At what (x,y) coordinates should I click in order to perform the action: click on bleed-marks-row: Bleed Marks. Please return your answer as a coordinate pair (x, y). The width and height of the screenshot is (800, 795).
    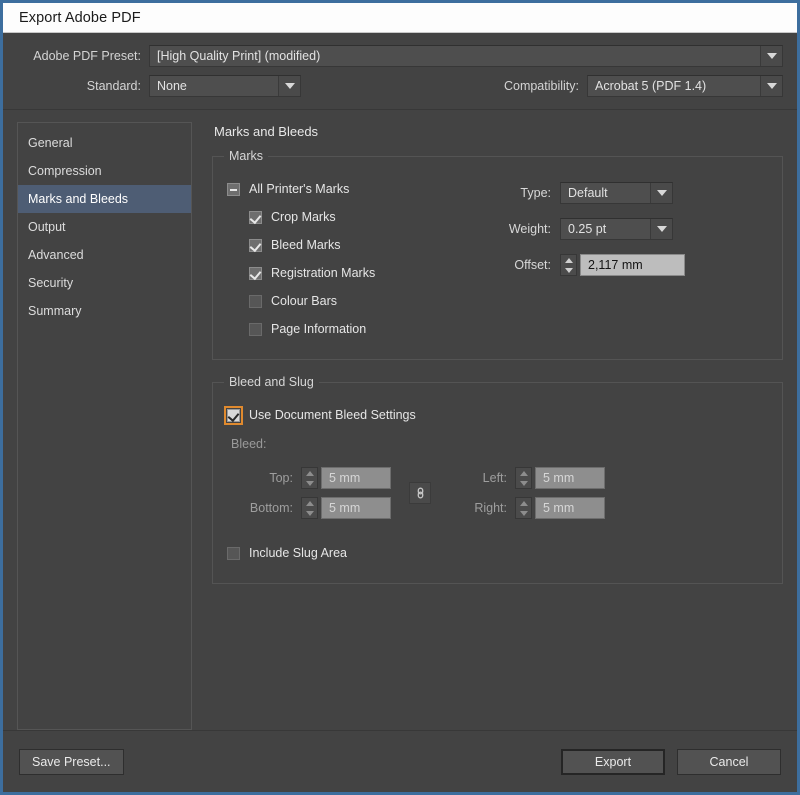
    Looking at the image, I should click on (358, 245).